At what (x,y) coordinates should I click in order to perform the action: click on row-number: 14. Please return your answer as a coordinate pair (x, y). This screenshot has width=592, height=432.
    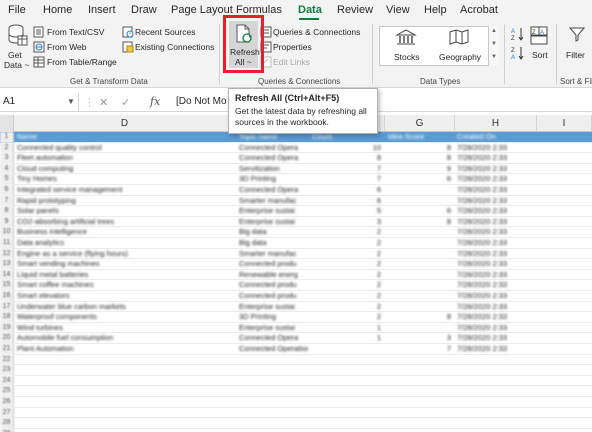
    Looking at the image, I should click on (7, 275).